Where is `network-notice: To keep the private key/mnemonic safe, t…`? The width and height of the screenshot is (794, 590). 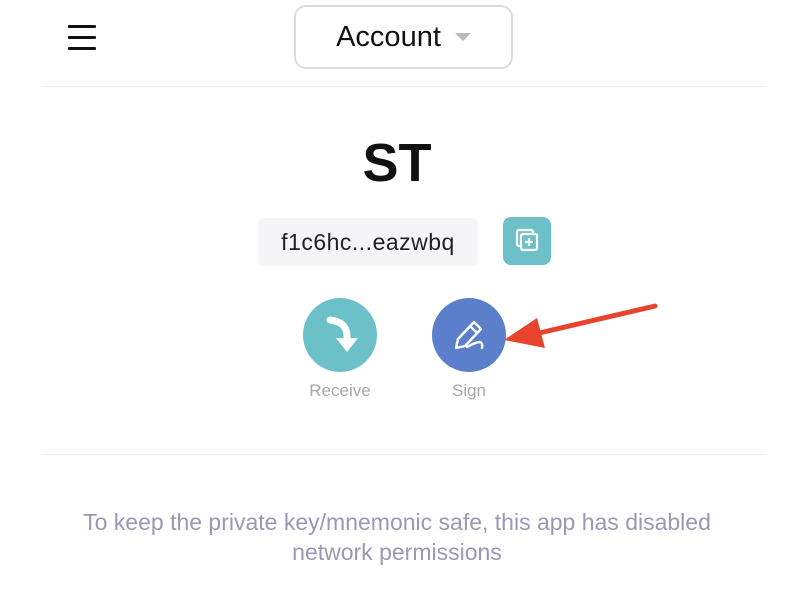 network-notice: To keep the private key/mnemonic safe, t… is located at coordinates (397, 537).